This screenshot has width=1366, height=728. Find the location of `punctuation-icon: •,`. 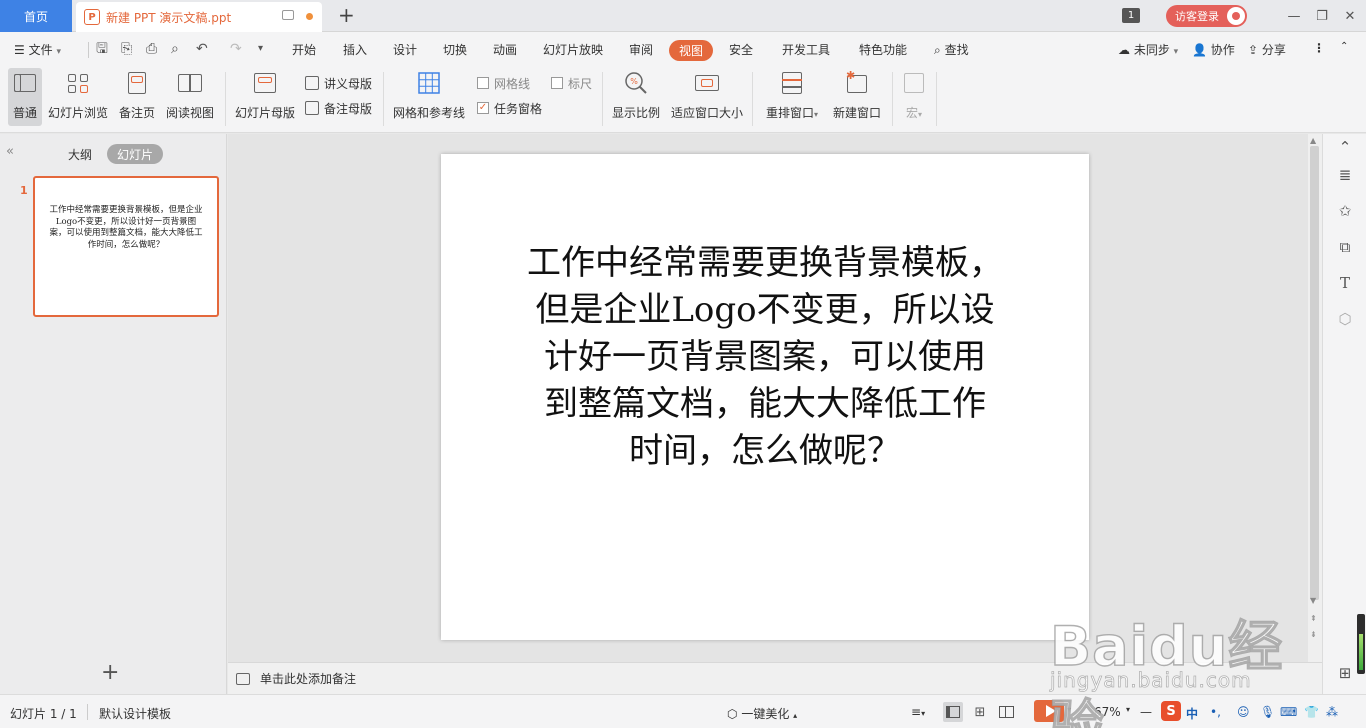

punctuation-icon: •, is located at coordinates (1215, 712).